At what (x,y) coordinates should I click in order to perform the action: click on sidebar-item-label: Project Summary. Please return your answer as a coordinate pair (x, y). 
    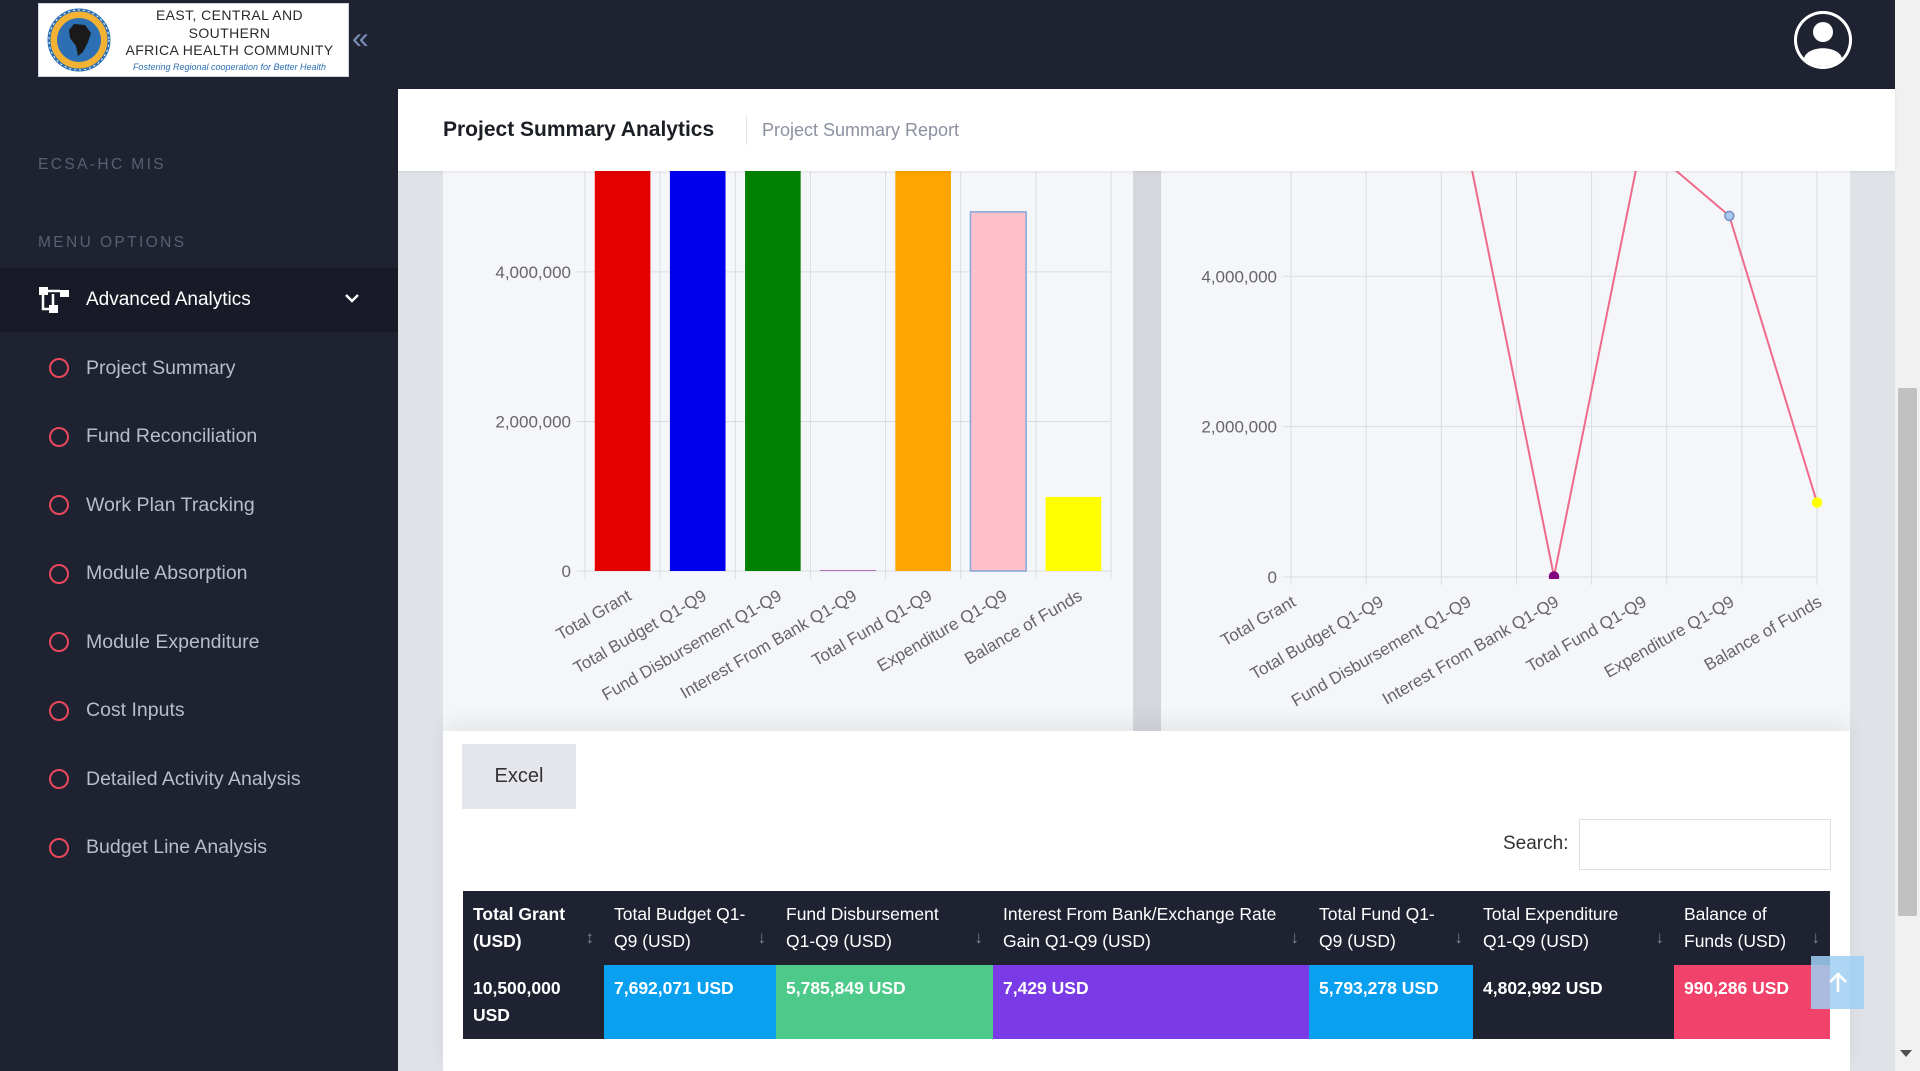
    Looking at the image, I should click on (161, 367).